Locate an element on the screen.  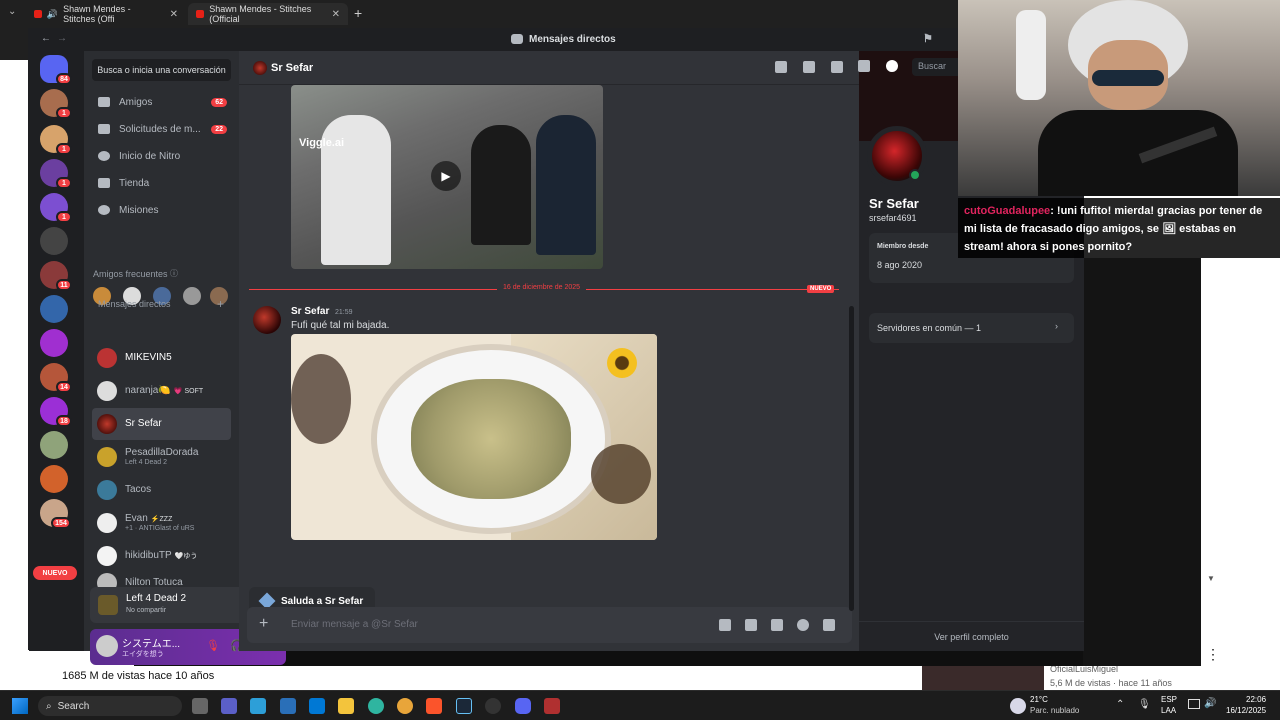
obs-icon is located at coordinates (493, 706).